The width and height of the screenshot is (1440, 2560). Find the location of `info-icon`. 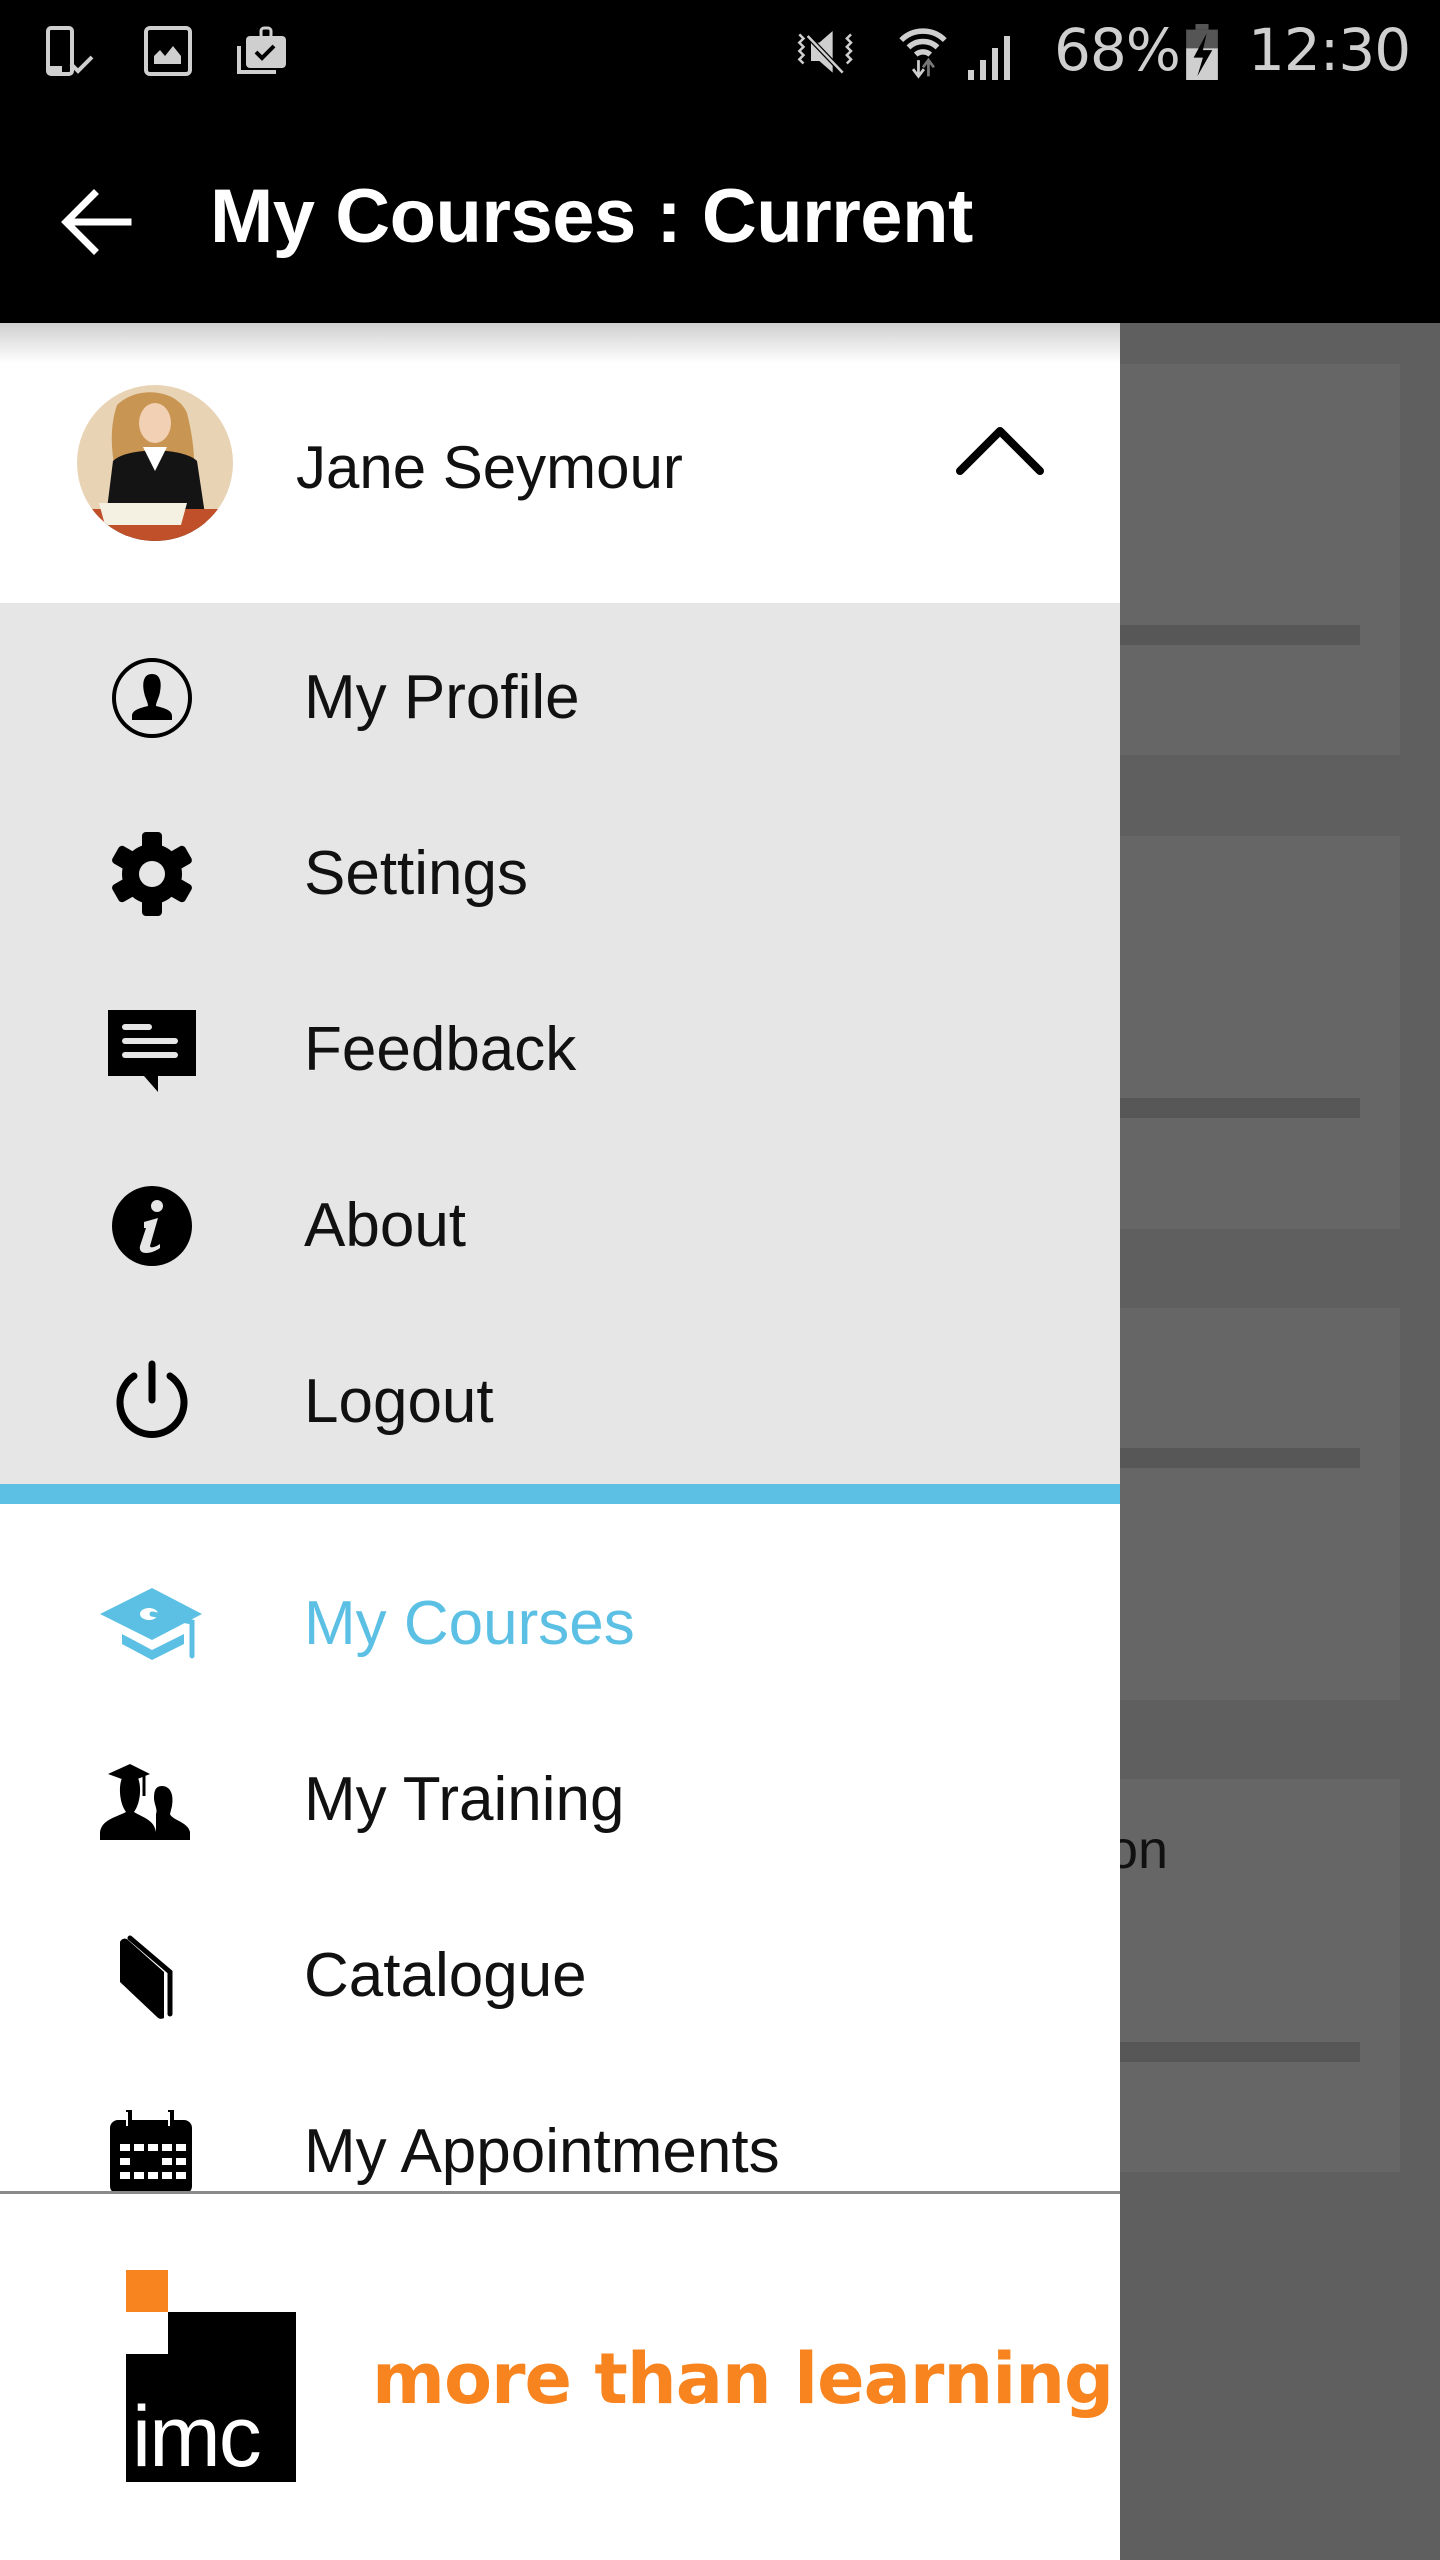

info-icon is located at coordinates (152, 1226).